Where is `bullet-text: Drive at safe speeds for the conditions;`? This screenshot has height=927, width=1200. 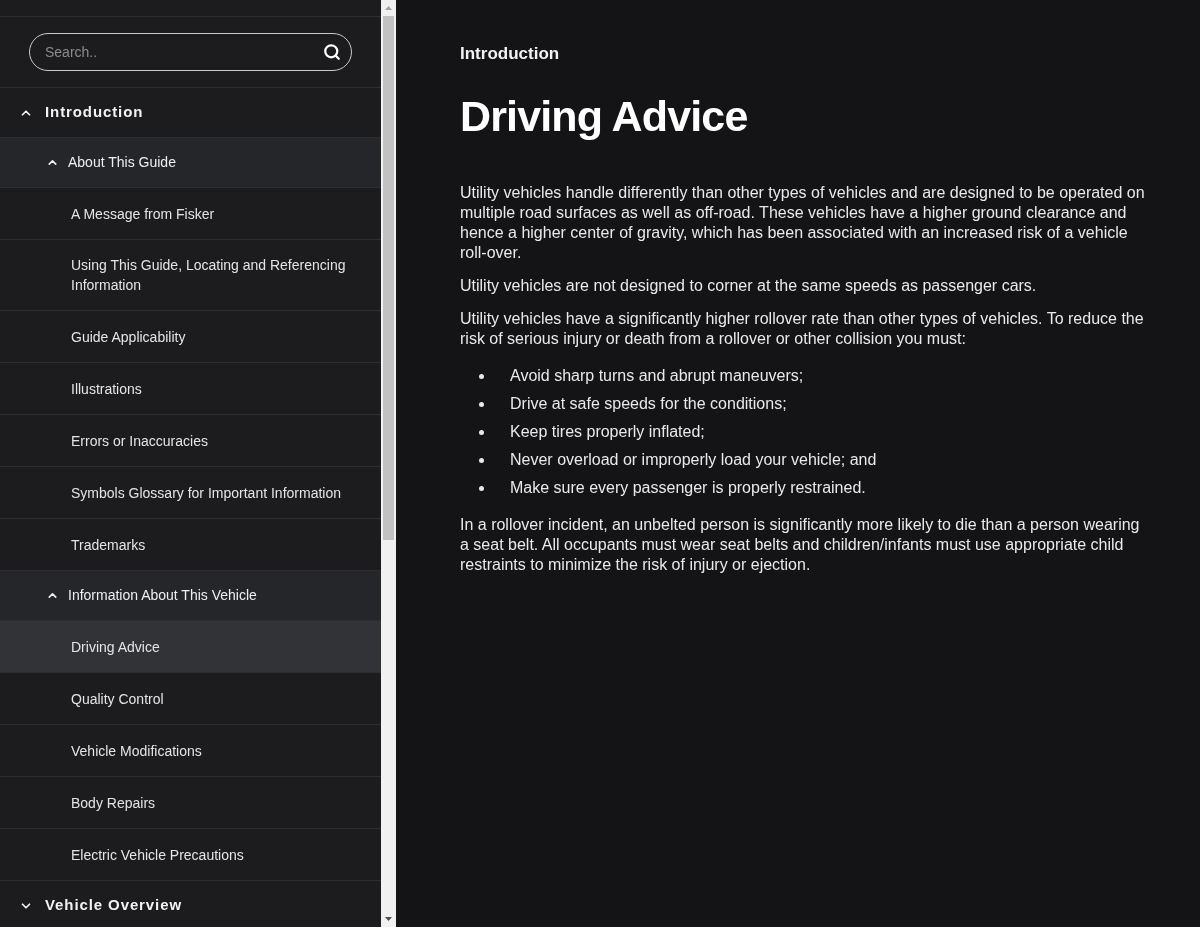
bullet-text: Drive at safe speeds for the conditions; is located at coordinates (648, 404).